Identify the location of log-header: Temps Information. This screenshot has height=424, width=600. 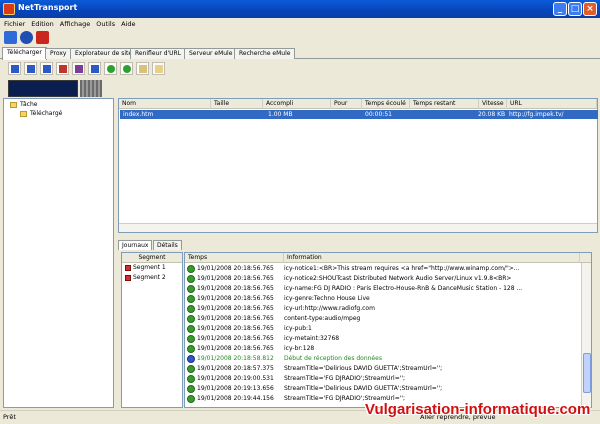
(388, 258).